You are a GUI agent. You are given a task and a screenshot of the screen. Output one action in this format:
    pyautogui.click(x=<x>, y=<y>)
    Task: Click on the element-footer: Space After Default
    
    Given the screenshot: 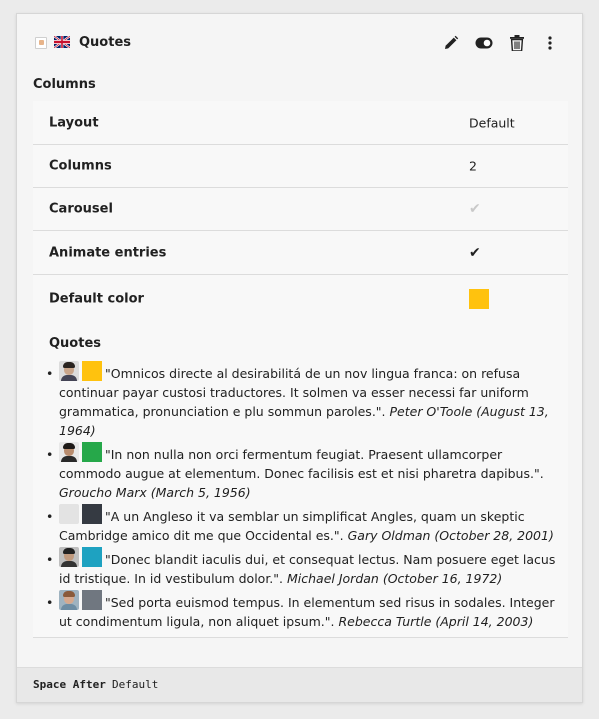 What is the action you would take?
    pyautogui.click(x=299, y=684)
    